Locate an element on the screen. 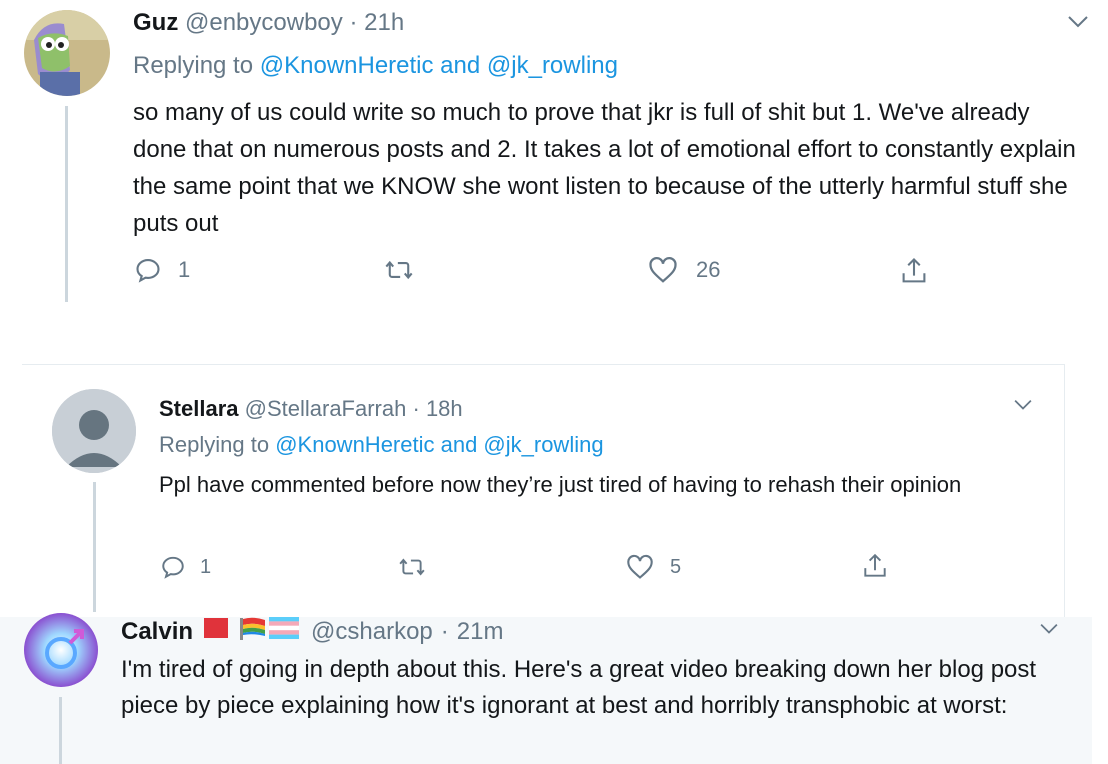 The height and width of the screenshot is (764, 1108). transgender-flag-icon is located at coordinates (284, 631).